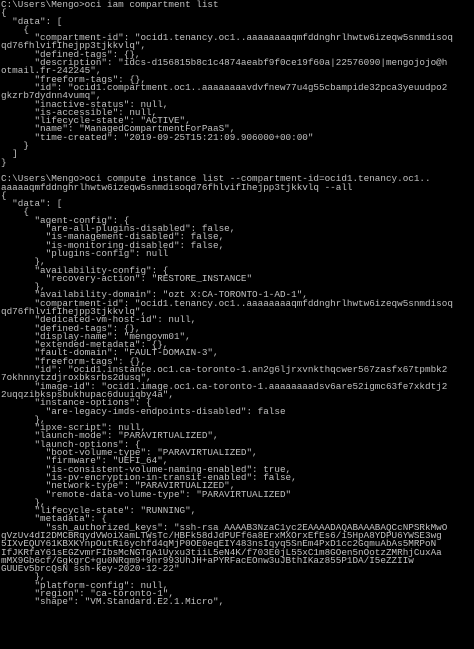 The height and width of the screenshot is (649, 474). I want to click on console-line: C:\Users\Mengo>oci iam compartment list, so click(110, 5).